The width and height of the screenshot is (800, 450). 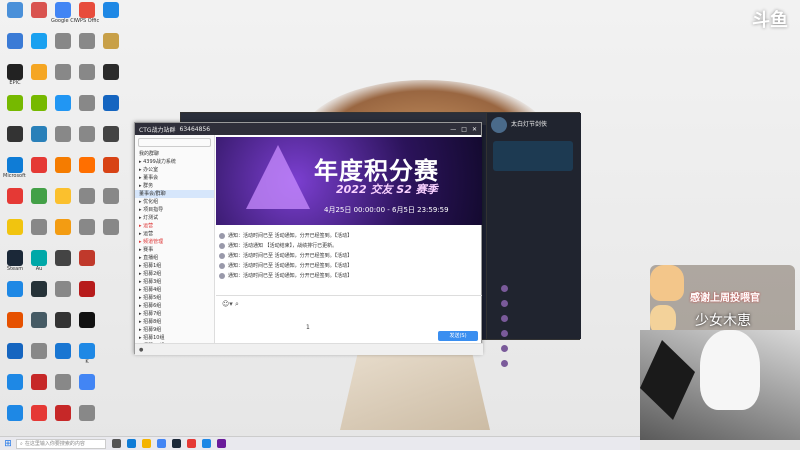 I want to click on tree-item: ▸ 项目指导, so click(x=174, y=210).